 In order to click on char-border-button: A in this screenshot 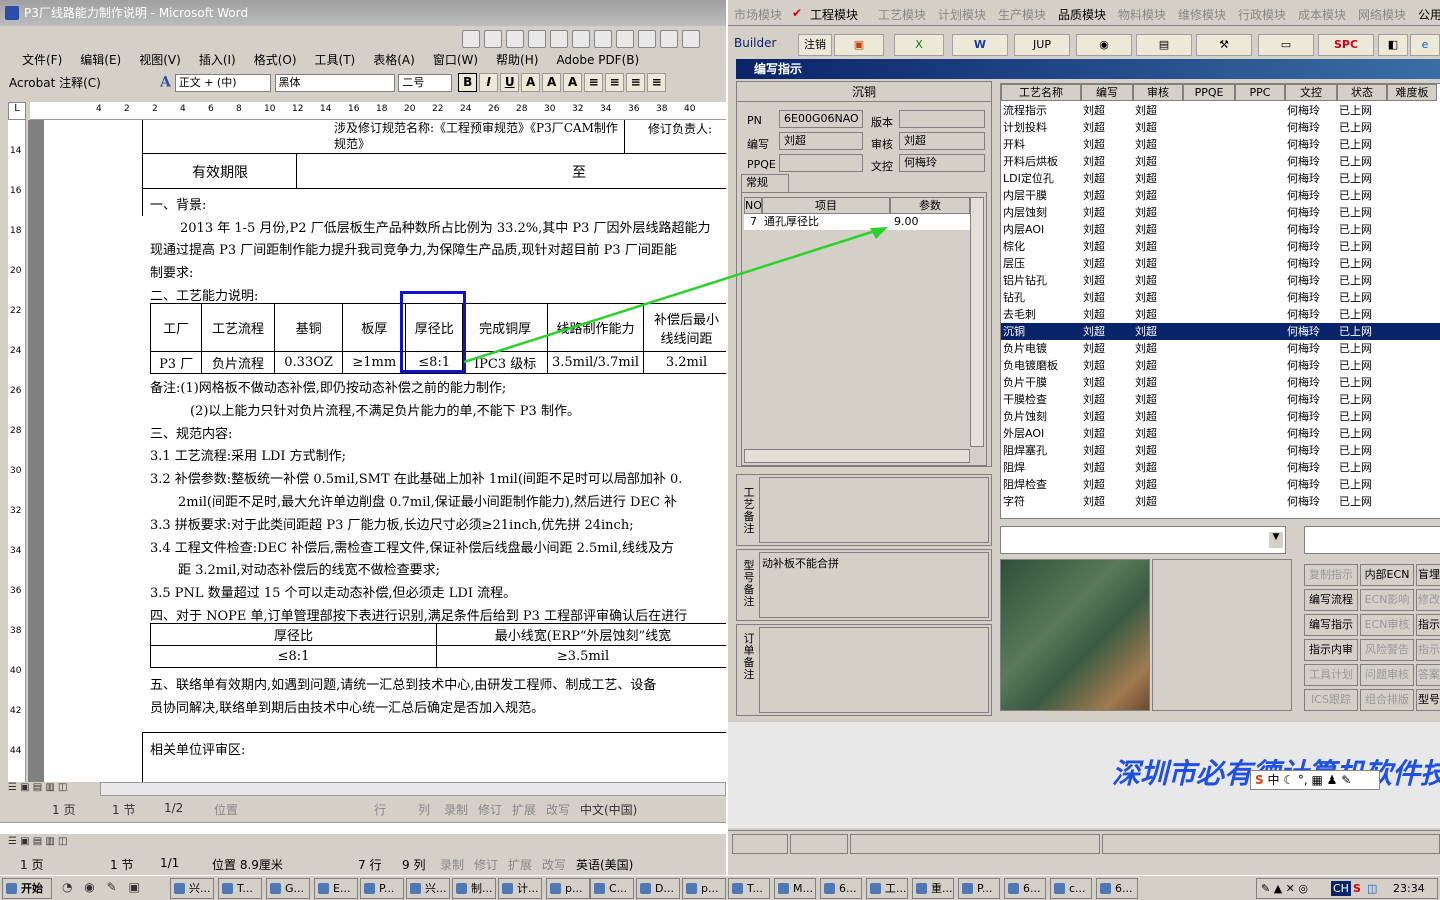, I will do `click(552, 82)`.